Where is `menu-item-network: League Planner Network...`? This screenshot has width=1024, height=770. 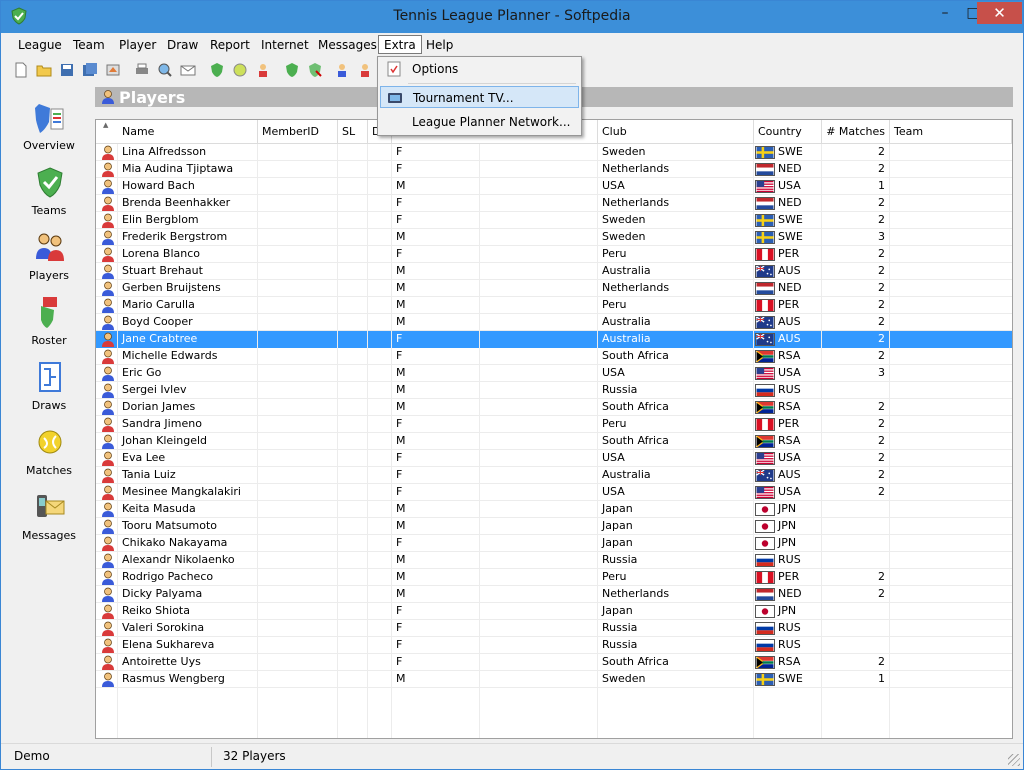
menu-item-network: League Planner Network... is located at coordinates (479, 122).